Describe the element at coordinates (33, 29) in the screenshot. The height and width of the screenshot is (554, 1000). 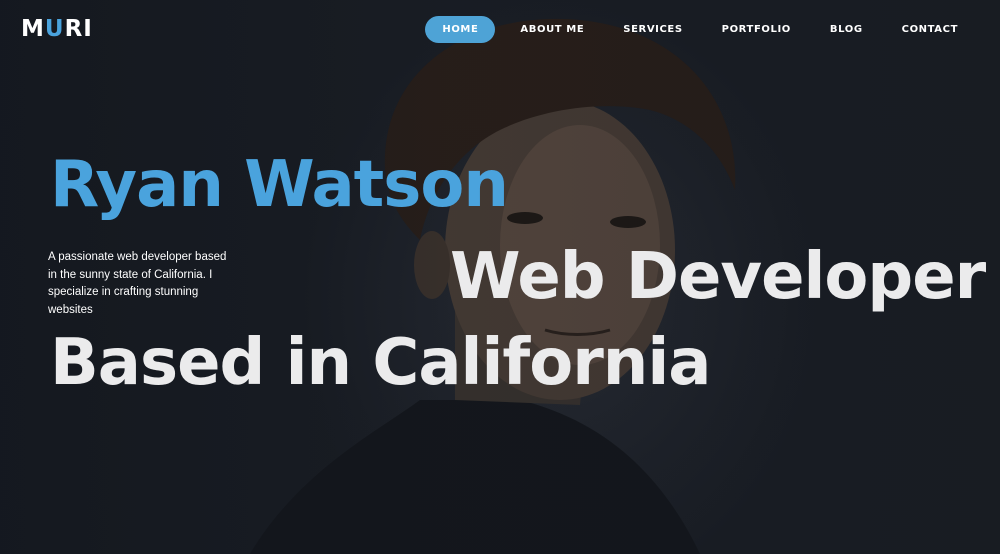
I see `logo-text-prefix: M` at that location.